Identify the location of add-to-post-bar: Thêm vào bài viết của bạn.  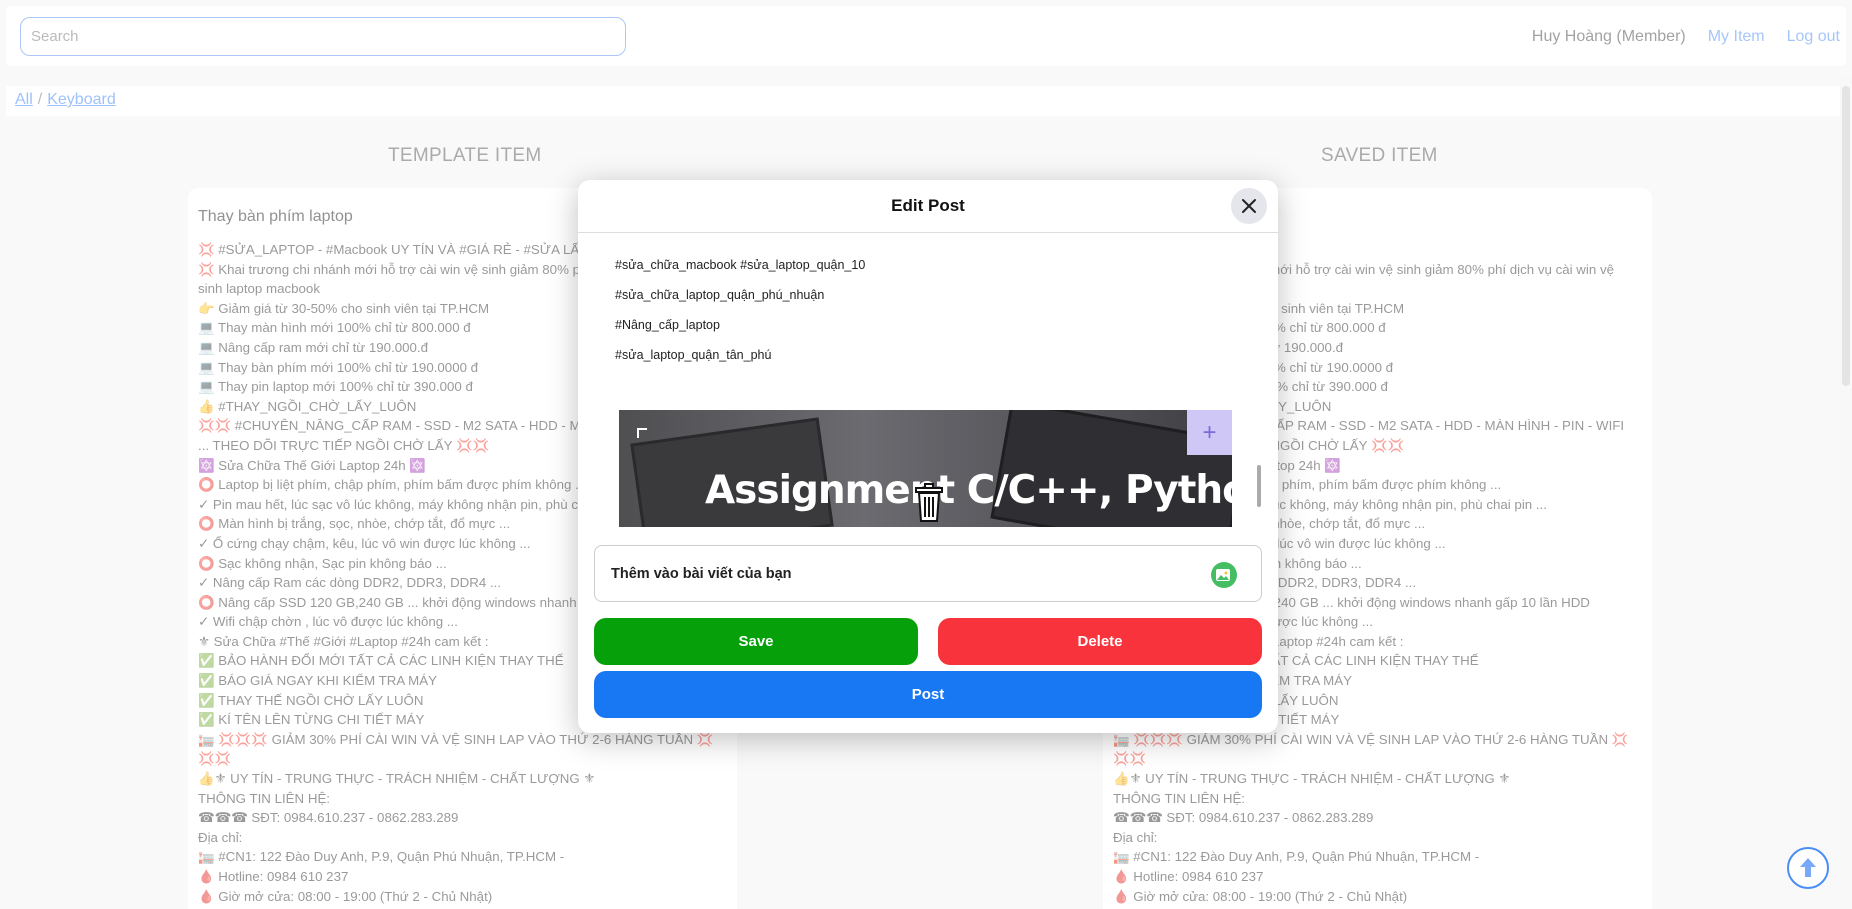
(928, 573).